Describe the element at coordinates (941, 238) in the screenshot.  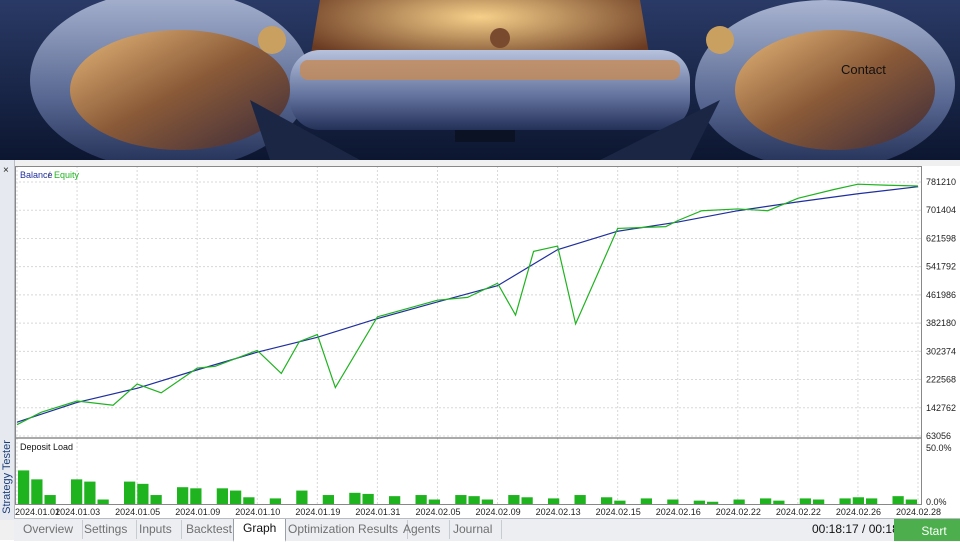
I see `y-tick-label: 621598` at that location.